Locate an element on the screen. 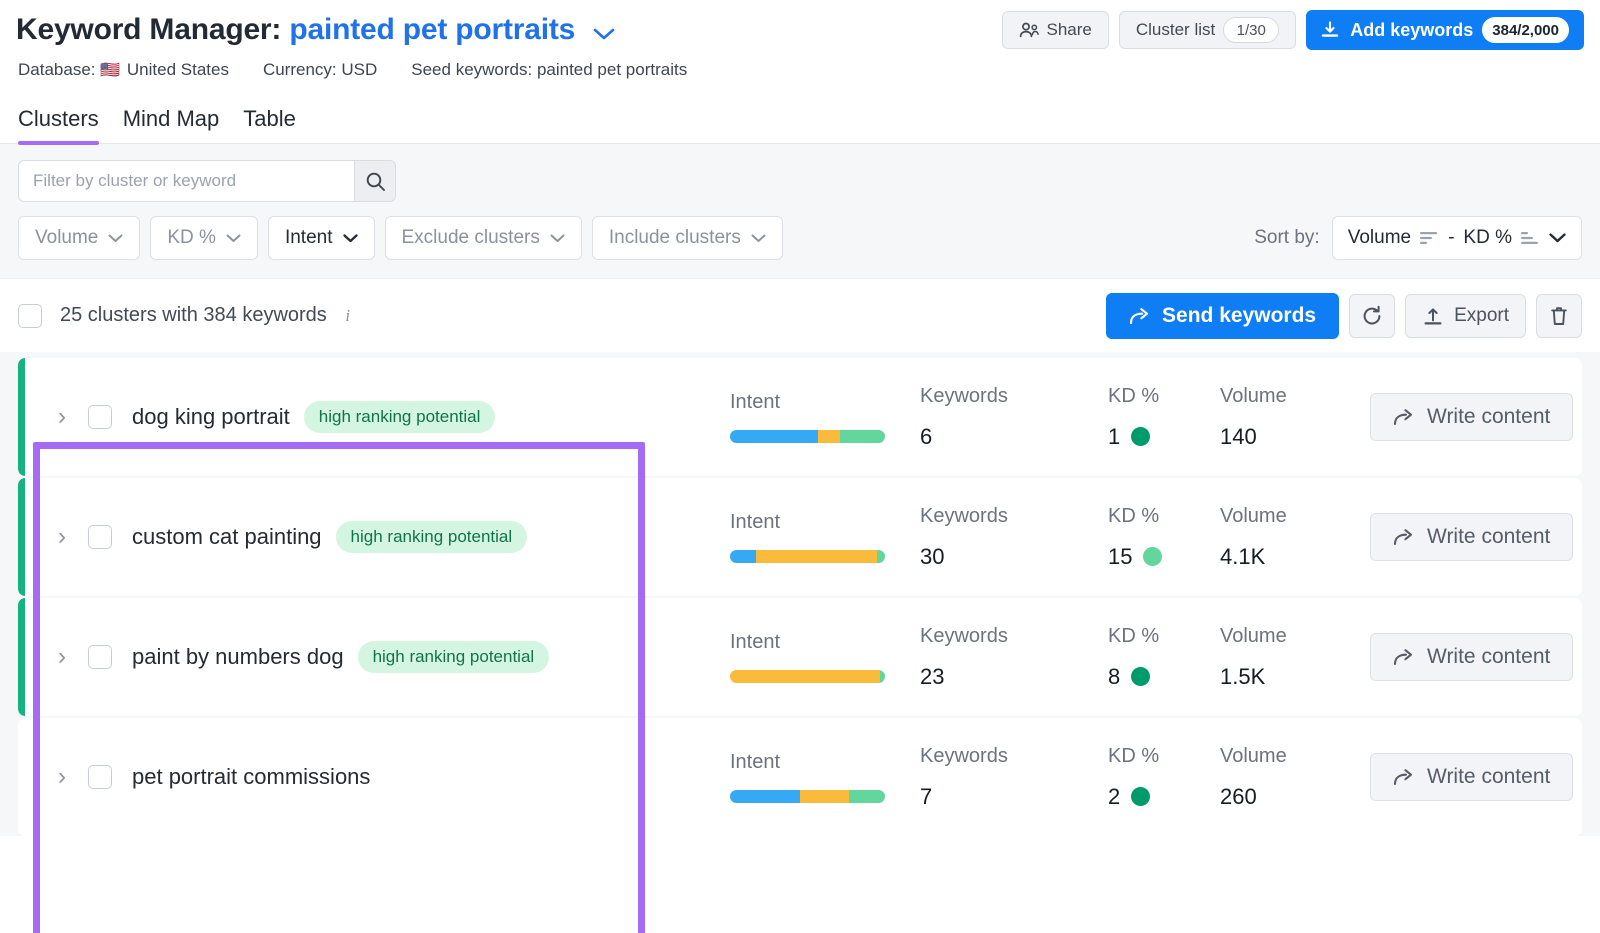  sort-by-select: Volume - KD % is located at coordinates (1456, 238).